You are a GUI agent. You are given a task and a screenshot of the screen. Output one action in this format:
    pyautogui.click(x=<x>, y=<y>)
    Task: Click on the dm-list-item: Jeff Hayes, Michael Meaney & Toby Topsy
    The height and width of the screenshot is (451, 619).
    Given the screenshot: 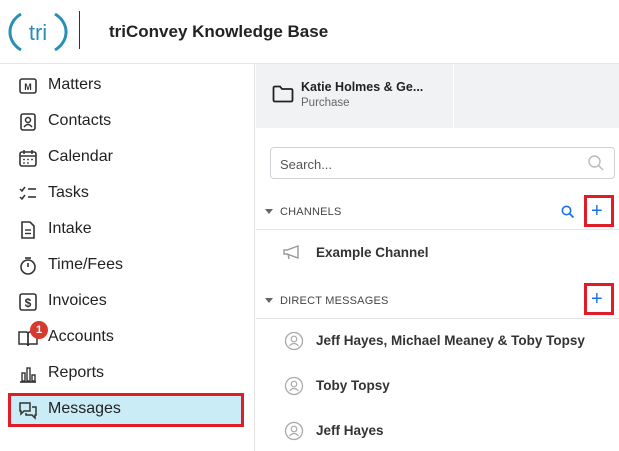 What is the action you would take?
    pyautogui.click(x=437, y=341)
    